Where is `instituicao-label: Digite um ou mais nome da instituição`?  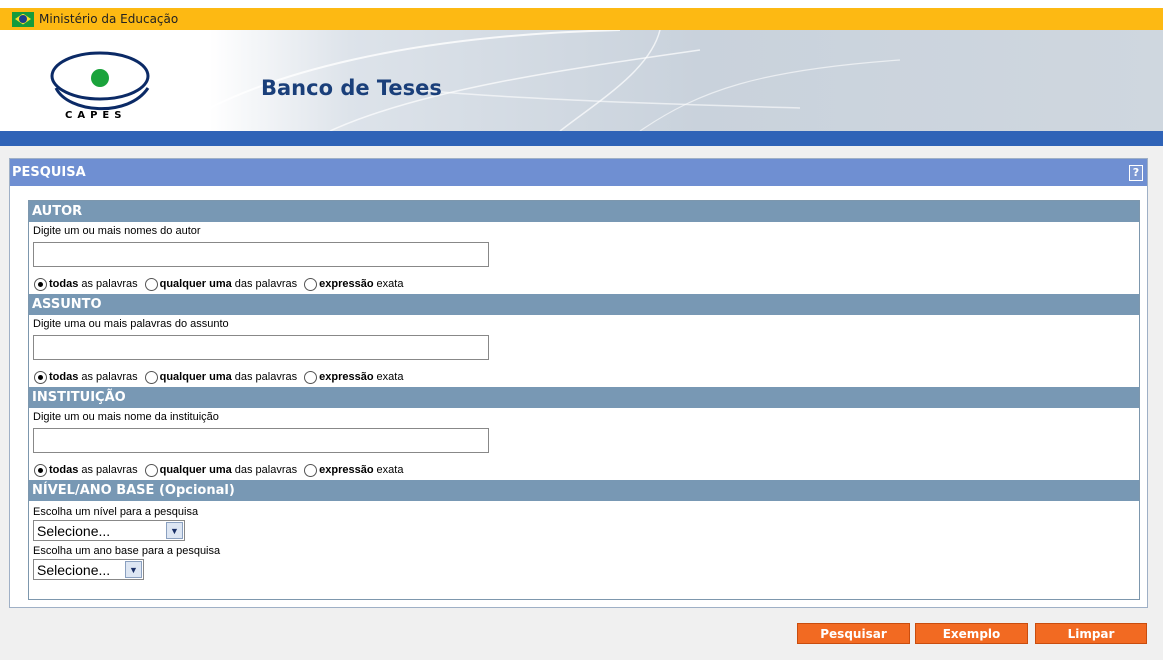
instituicao-label: Digite um ou mais nome da instituição is located at coordinates (126, 417).